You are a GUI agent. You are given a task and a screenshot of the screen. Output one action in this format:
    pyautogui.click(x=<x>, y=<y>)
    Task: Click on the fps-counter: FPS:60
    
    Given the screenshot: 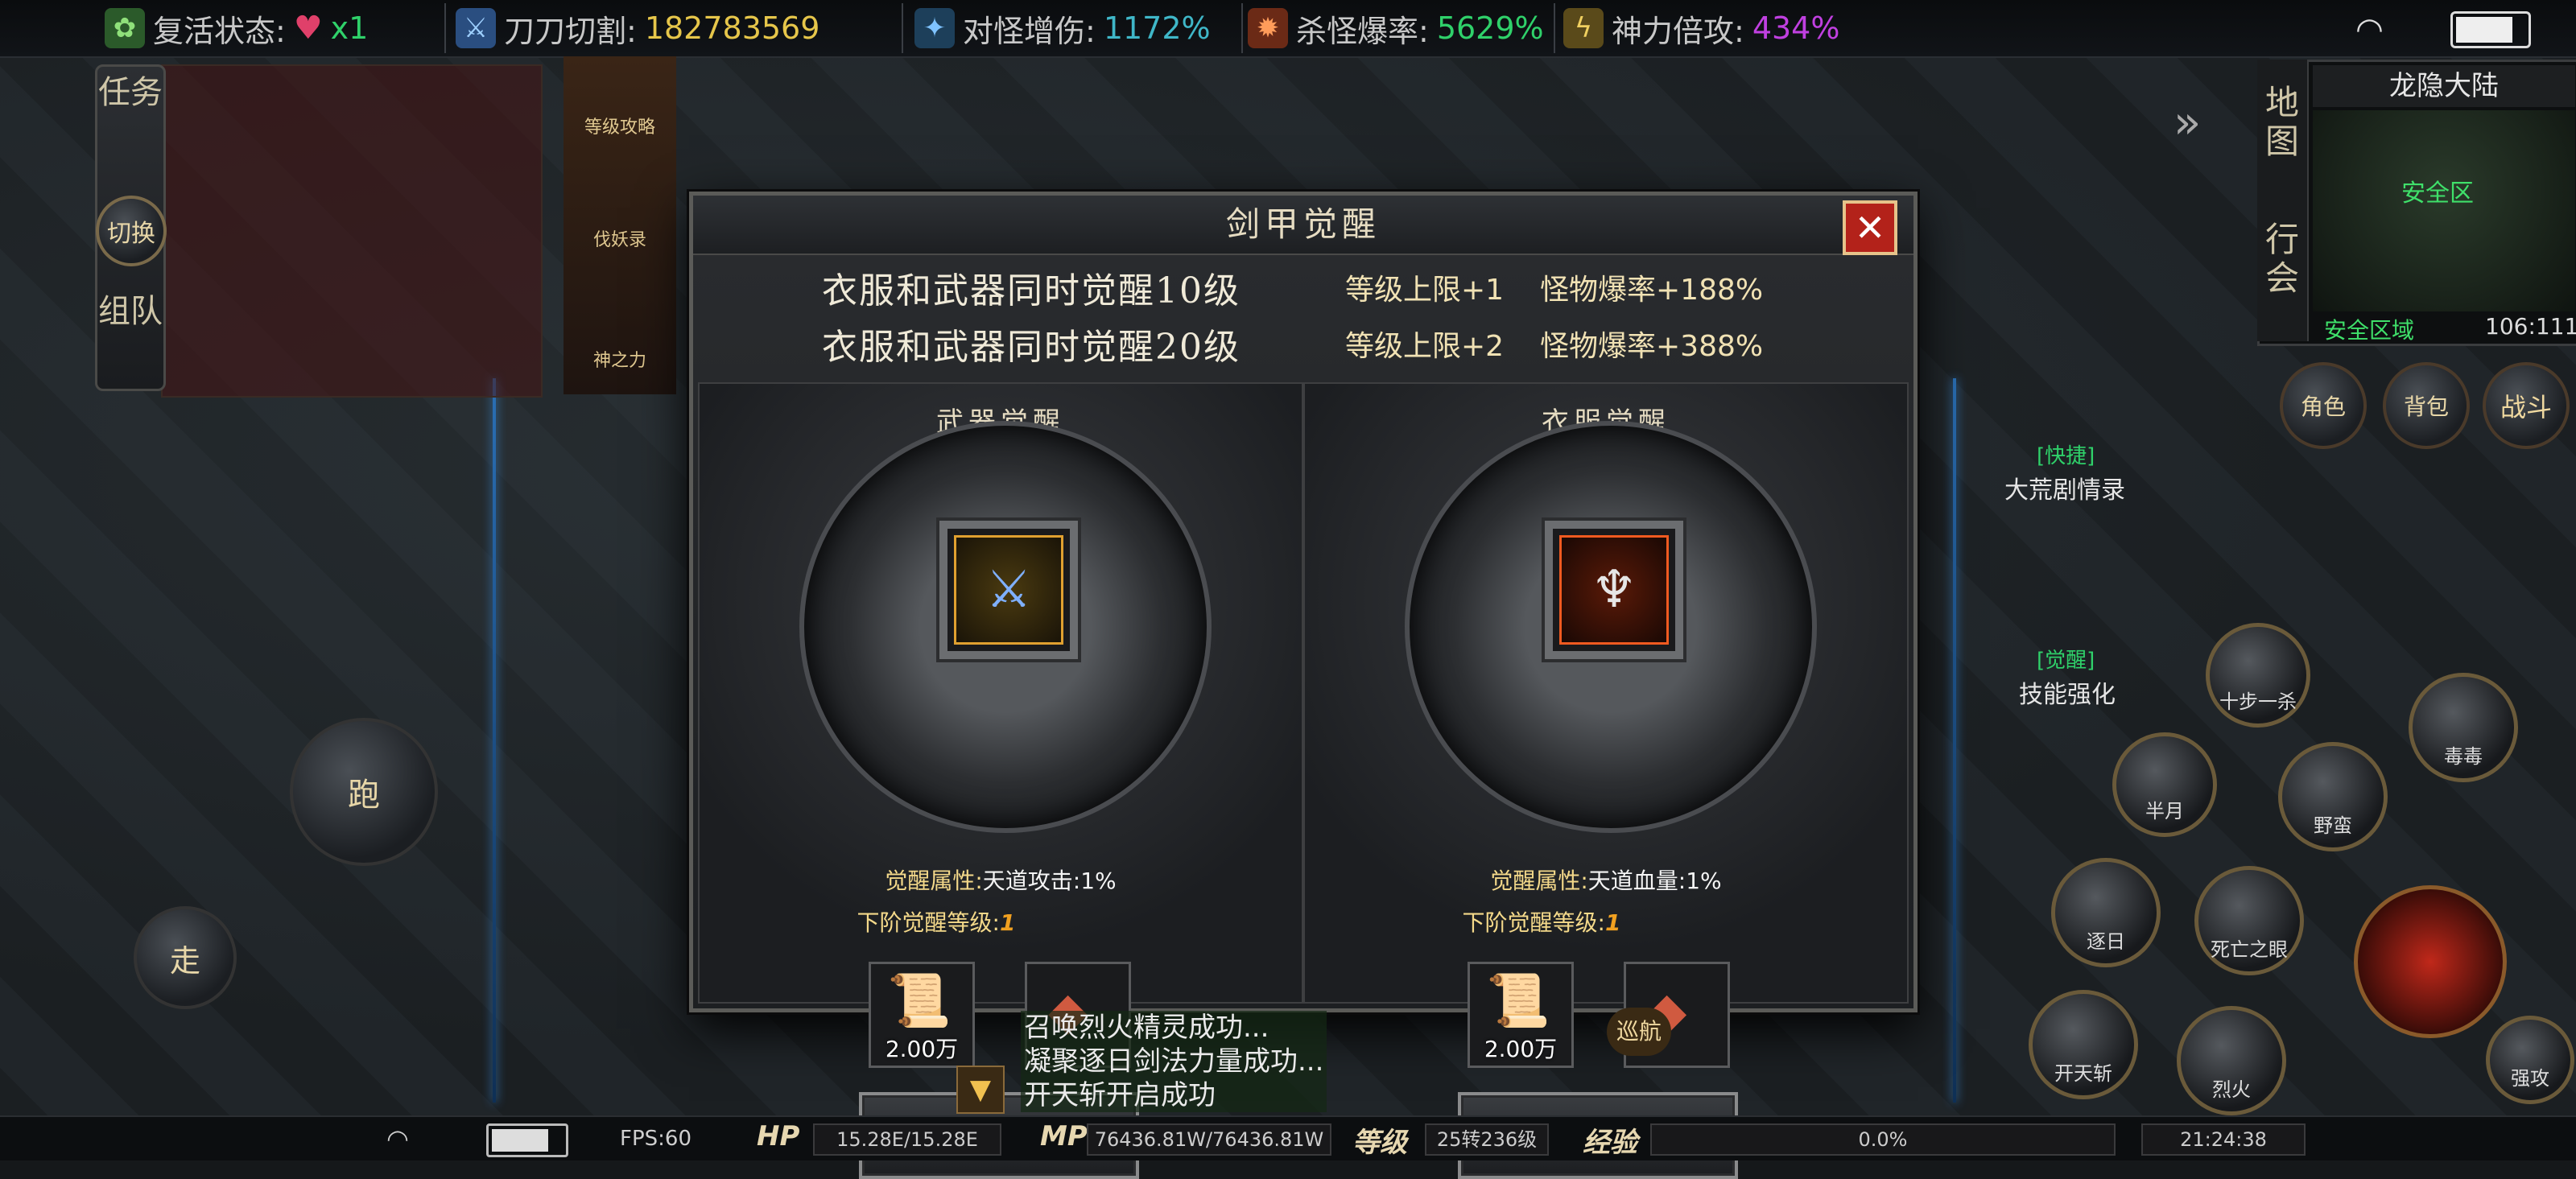 What is the action you would take?
    pyautogui.click(x=655, y=1139)
    